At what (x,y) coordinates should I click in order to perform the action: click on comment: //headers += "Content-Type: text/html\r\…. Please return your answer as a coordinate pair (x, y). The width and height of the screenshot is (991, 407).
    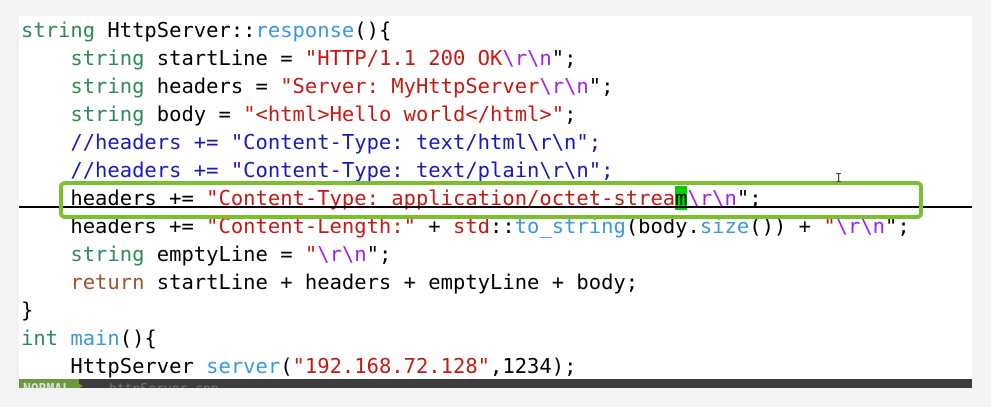
    Looking at the image, I should click on (336, 142).